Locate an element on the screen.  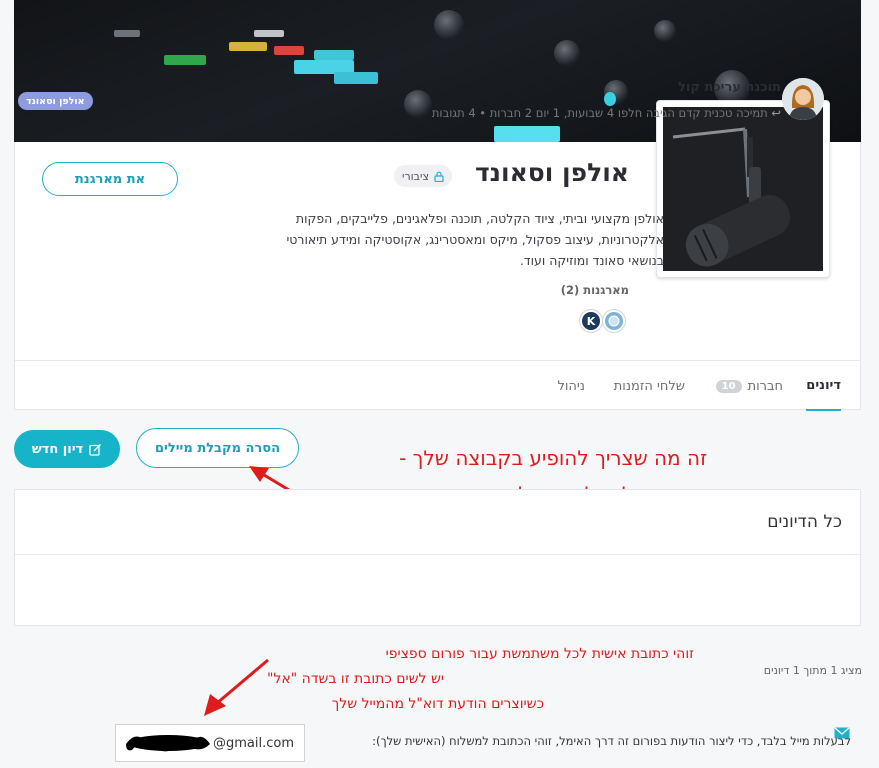
edit-icon is located at coordinates (95, 449).